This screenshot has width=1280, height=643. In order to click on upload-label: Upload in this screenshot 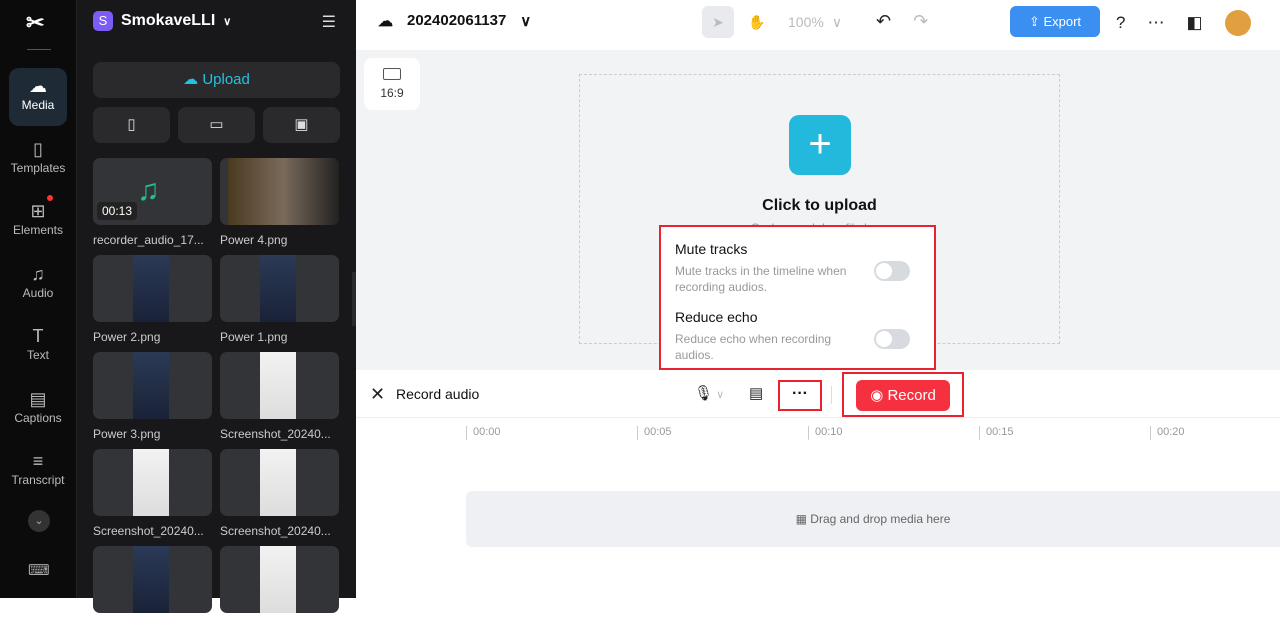, I will do `click(226, 79)`.